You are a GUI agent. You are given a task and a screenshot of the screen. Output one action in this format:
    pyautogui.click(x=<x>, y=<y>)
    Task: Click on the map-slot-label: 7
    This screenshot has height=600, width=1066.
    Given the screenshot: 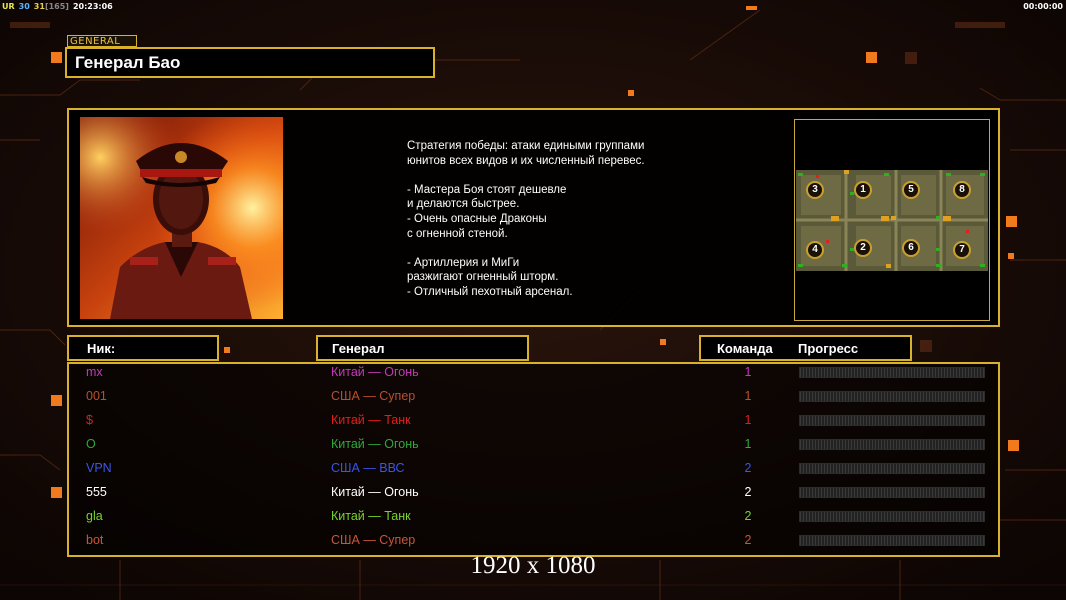 What is the action you would take?
    pyautogui.click(x=962, y=249)
    